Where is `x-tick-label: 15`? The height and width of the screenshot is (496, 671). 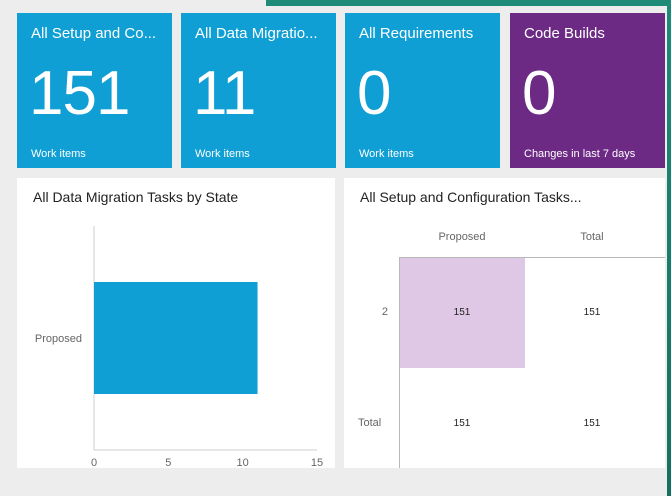 x-tick-label: 15 is located at coordinates (317, 462).